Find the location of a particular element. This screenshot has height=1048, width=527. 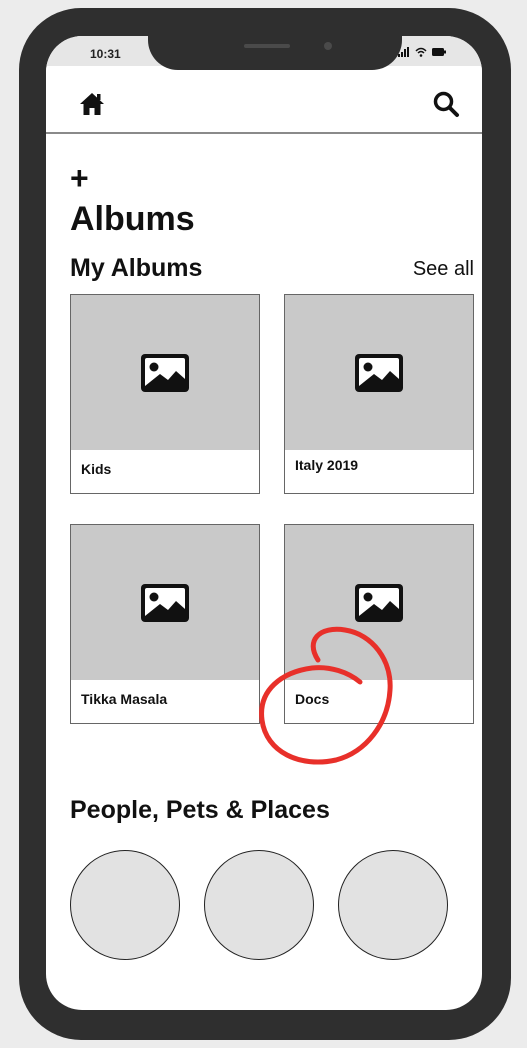

album-label: Italy 2019 is located at coordinates (327, 465).